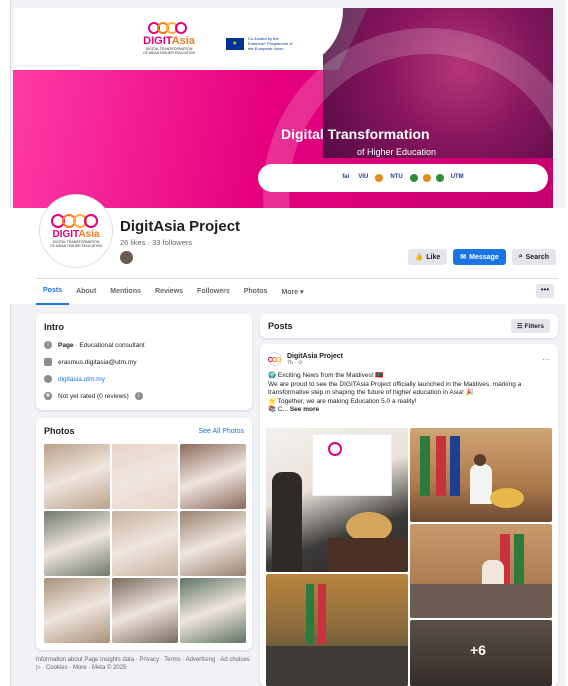  What do you see at coordinates (86, 292) in the screenshot?
I see `tab-about: About` at bounding box center [86, 292].